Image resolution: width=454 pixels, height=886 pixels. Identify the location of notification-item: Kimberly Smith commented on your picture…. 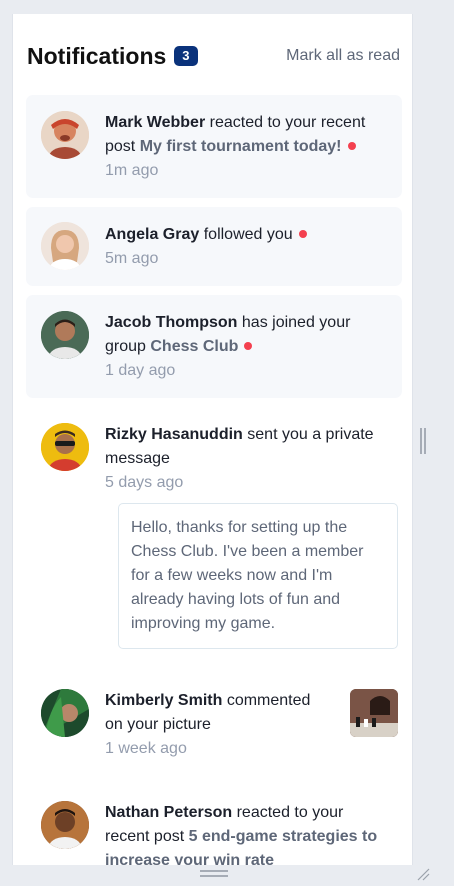
(214, 723).